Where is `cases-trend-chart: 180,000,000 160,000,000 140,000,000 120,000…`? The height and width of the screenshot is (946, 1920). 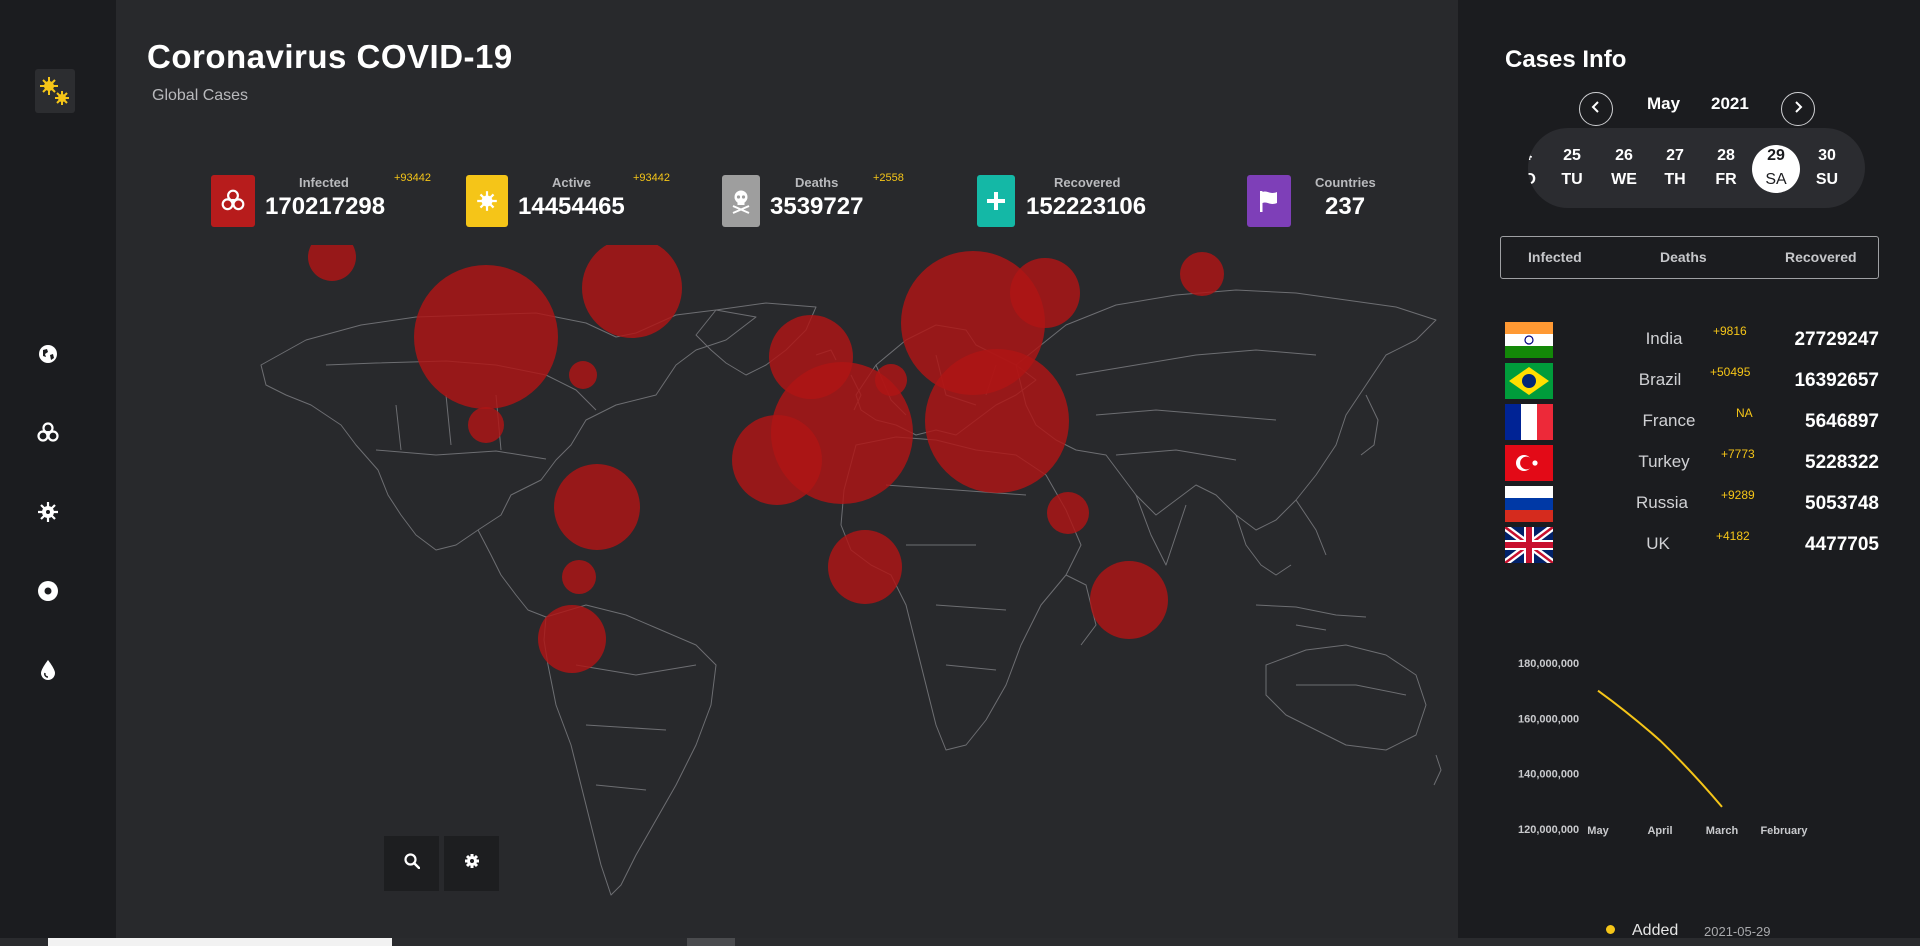
cases-trend-chart: 180,000,000 160,000,000 140,000,000 120,000… is located at coordinates (1663, 747).